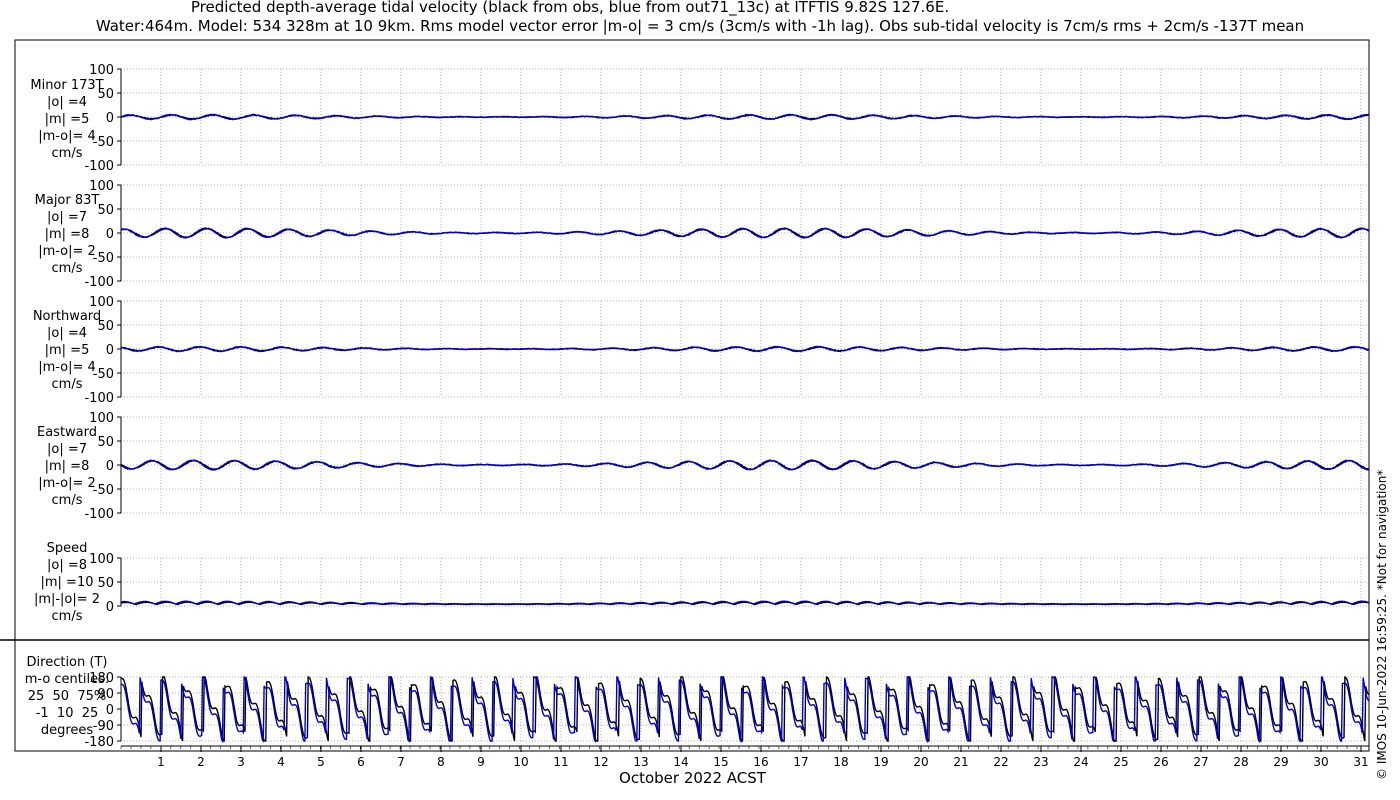 Image resolution: width=1400 pixels, height=800 pixels. What do you see at coordinates (67, 730) in the screenshot?
I see `panel-label-line: degrees` at bounding box center [67, 730].